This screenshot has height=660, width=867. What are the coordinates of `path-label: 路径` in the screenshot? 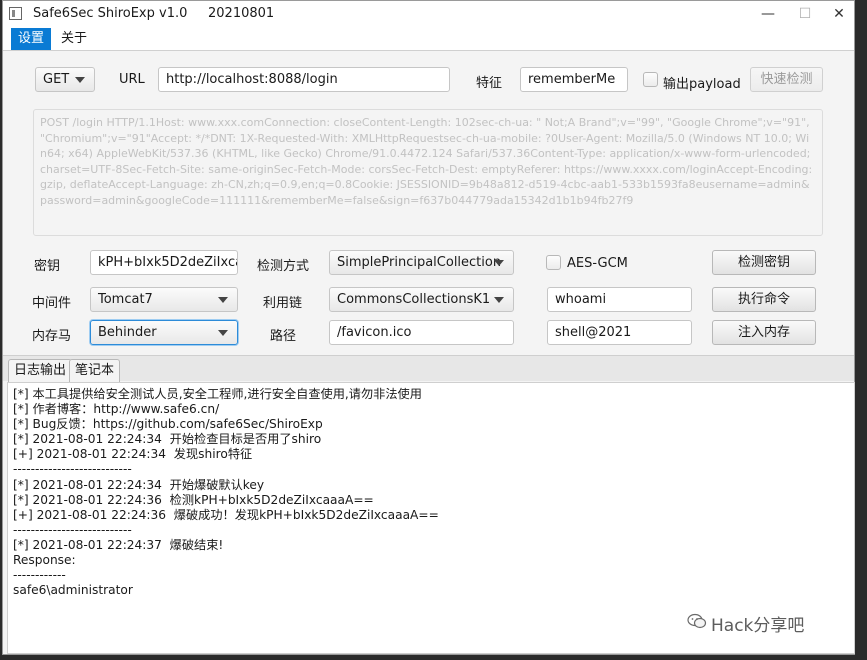 It's located at (283, 336).